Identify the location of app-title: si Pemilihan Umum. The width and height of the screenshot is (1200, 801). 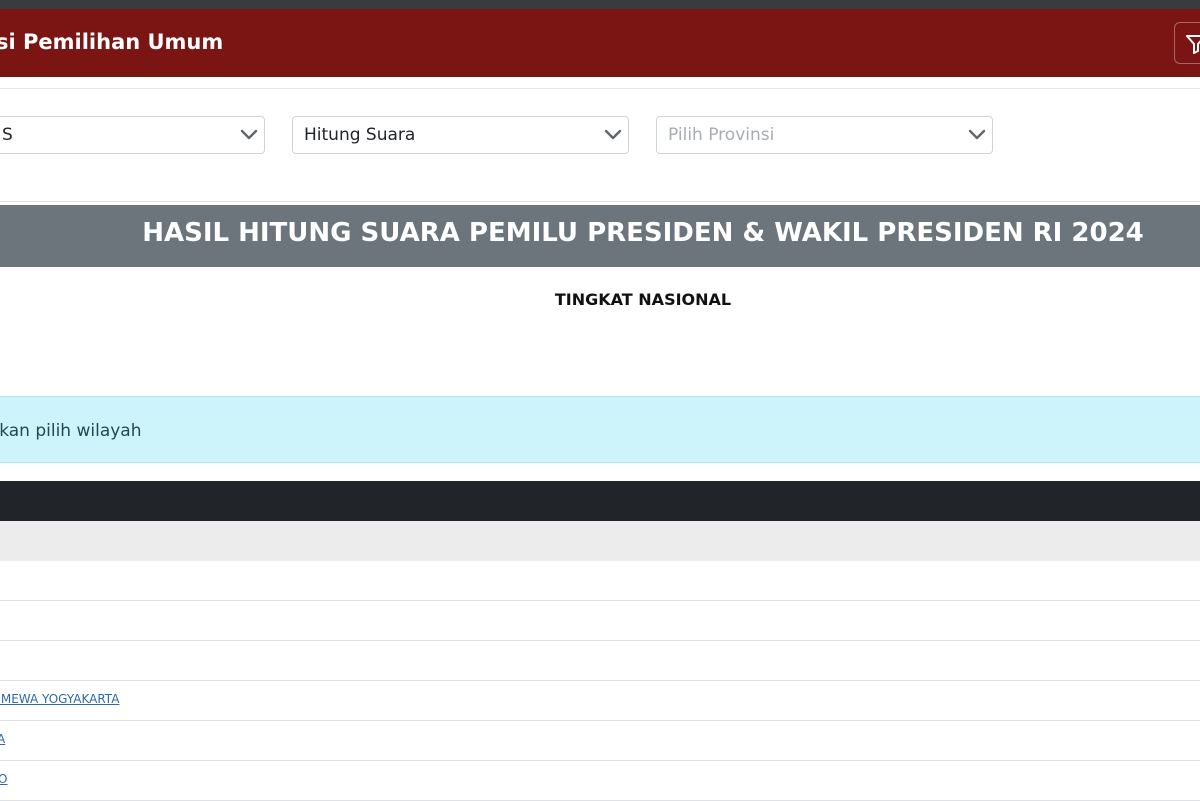
(112, 42).